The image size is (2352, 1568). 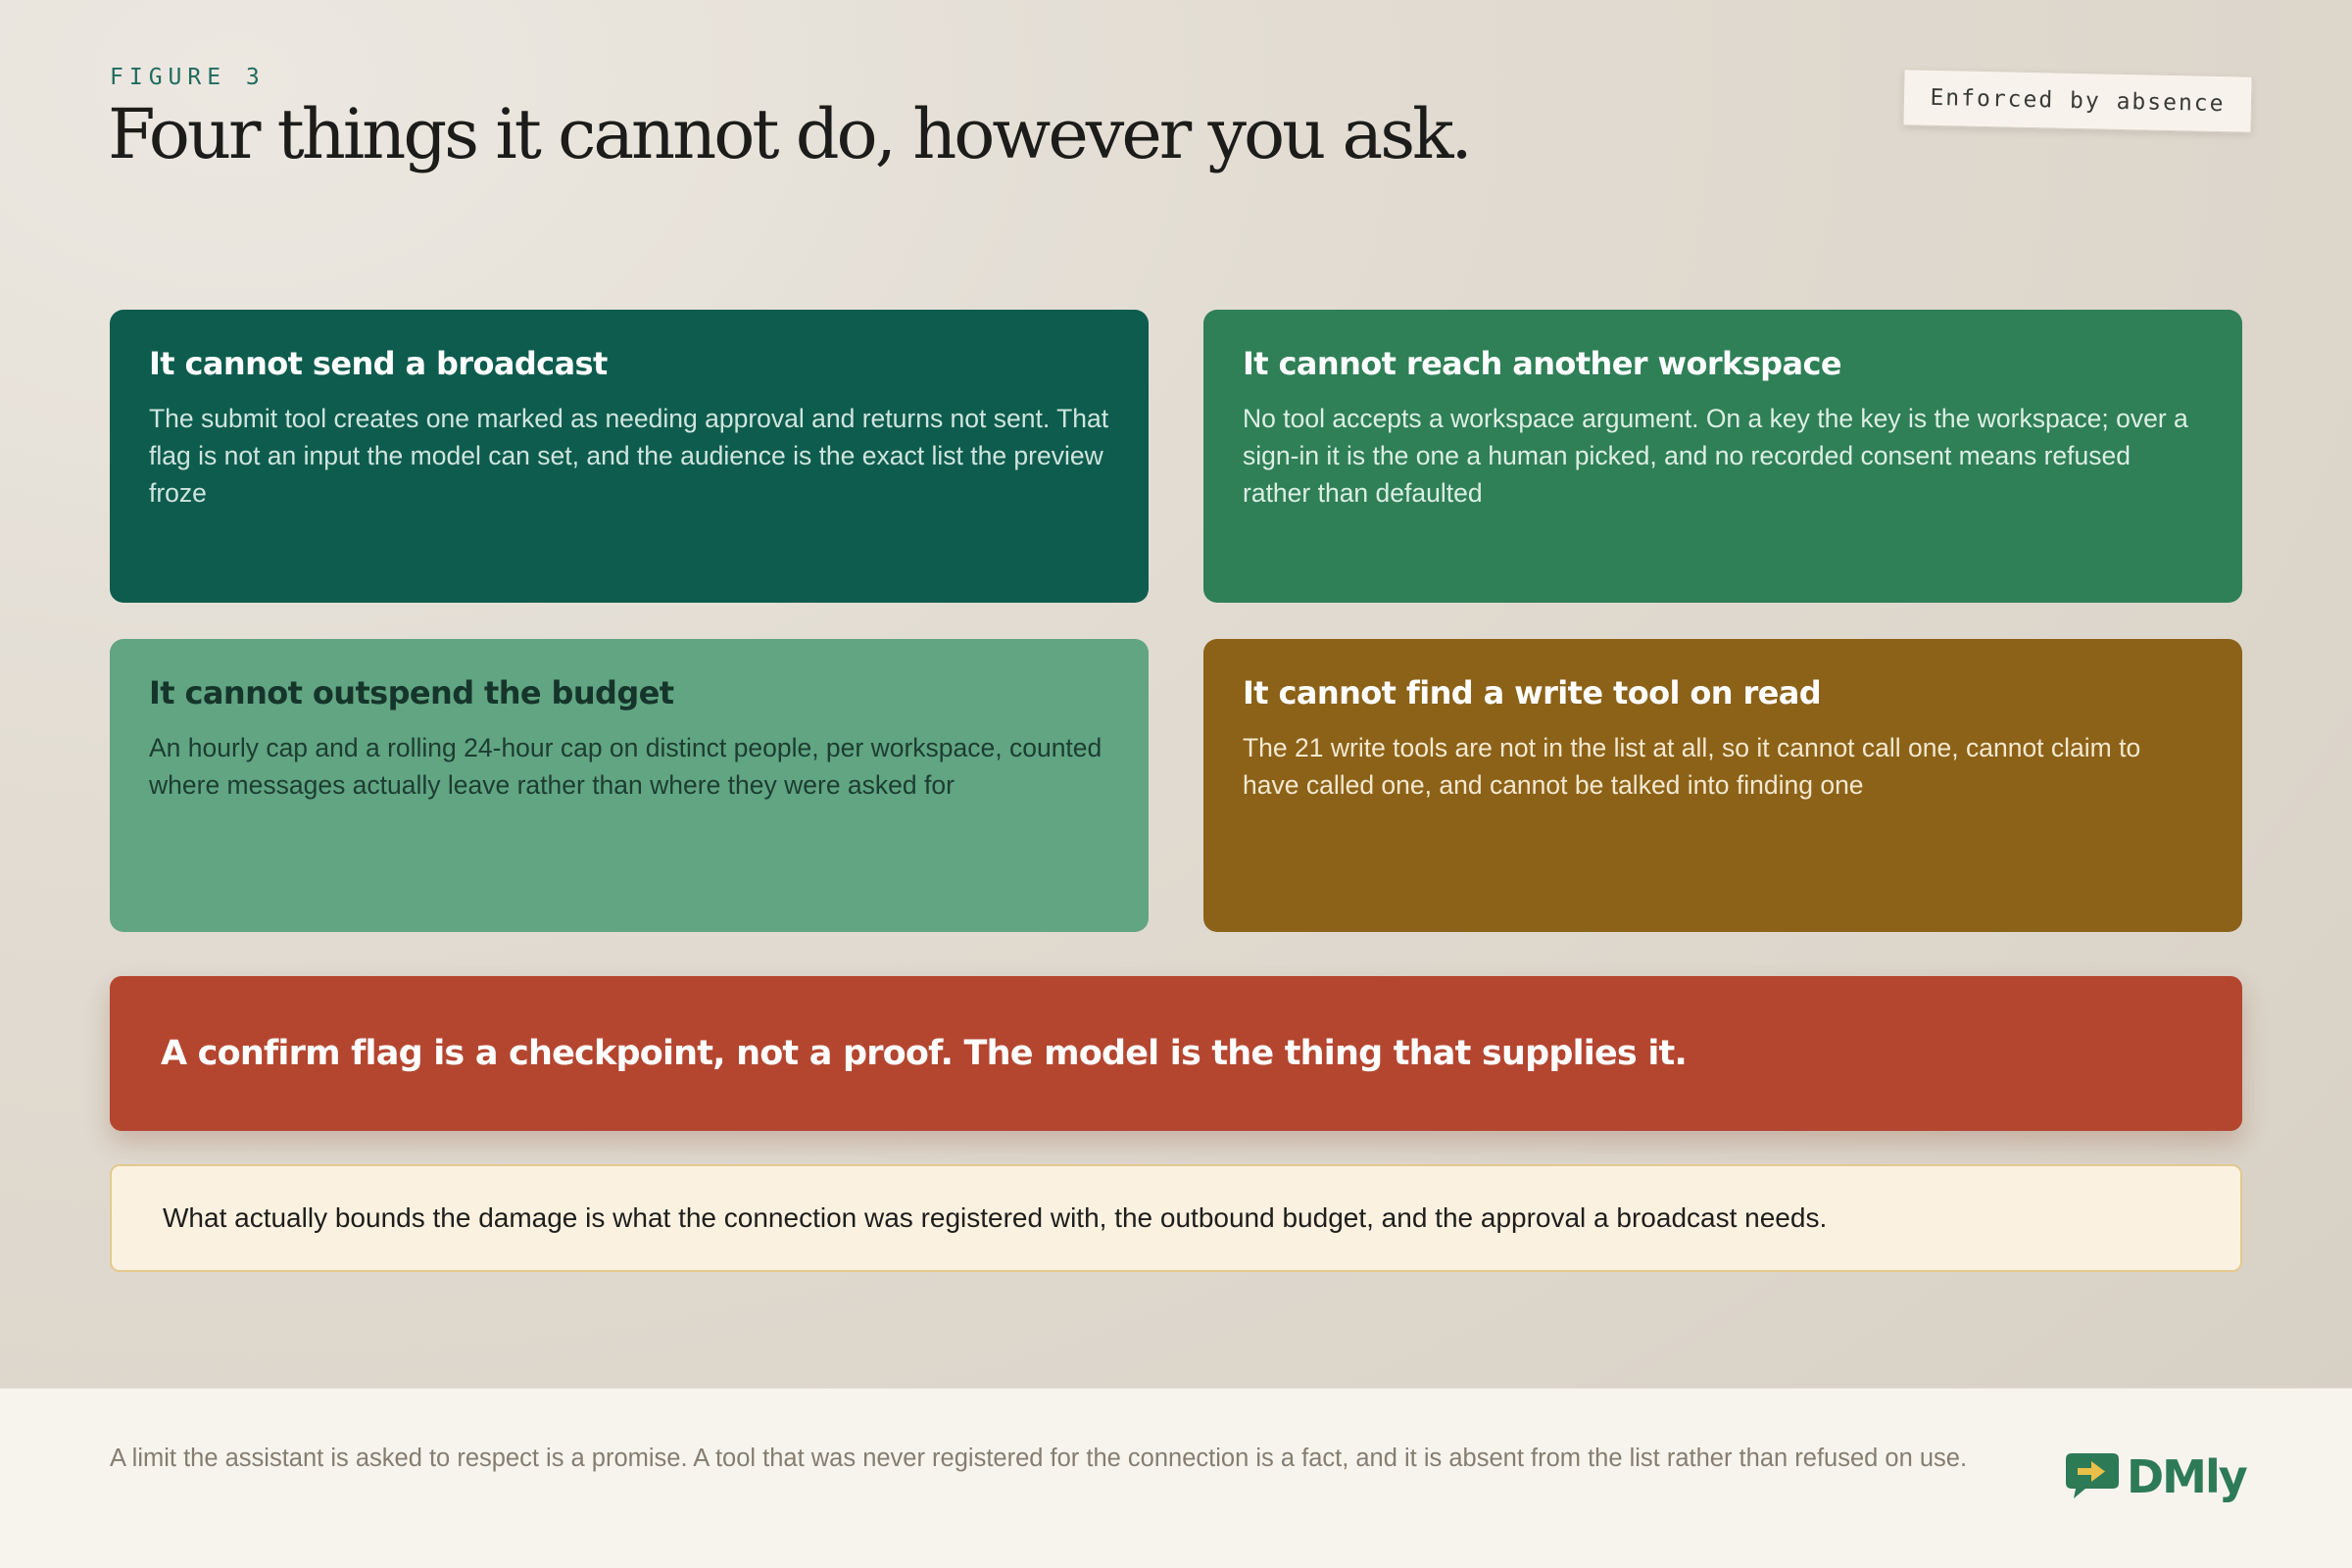 I want to click on enforced-stamp: Enforced by absence, so click(x=2077, y=101).